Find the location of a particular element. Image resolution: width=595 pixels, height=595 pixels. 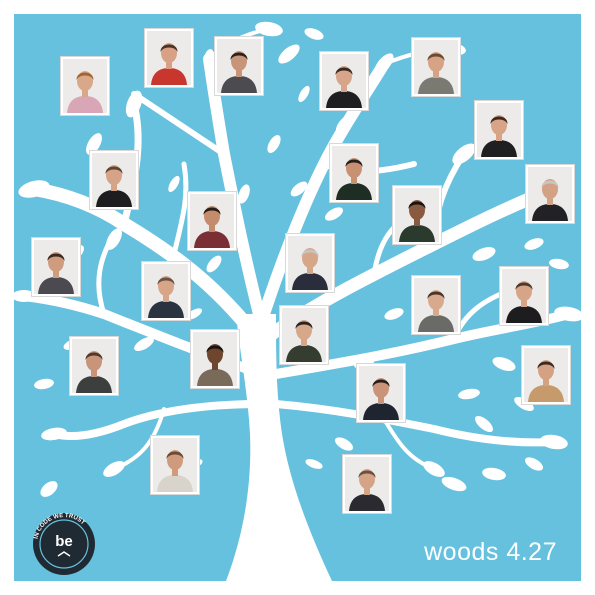

caption-woods-427: woods 4.27 is located at coordinates (490, 552).